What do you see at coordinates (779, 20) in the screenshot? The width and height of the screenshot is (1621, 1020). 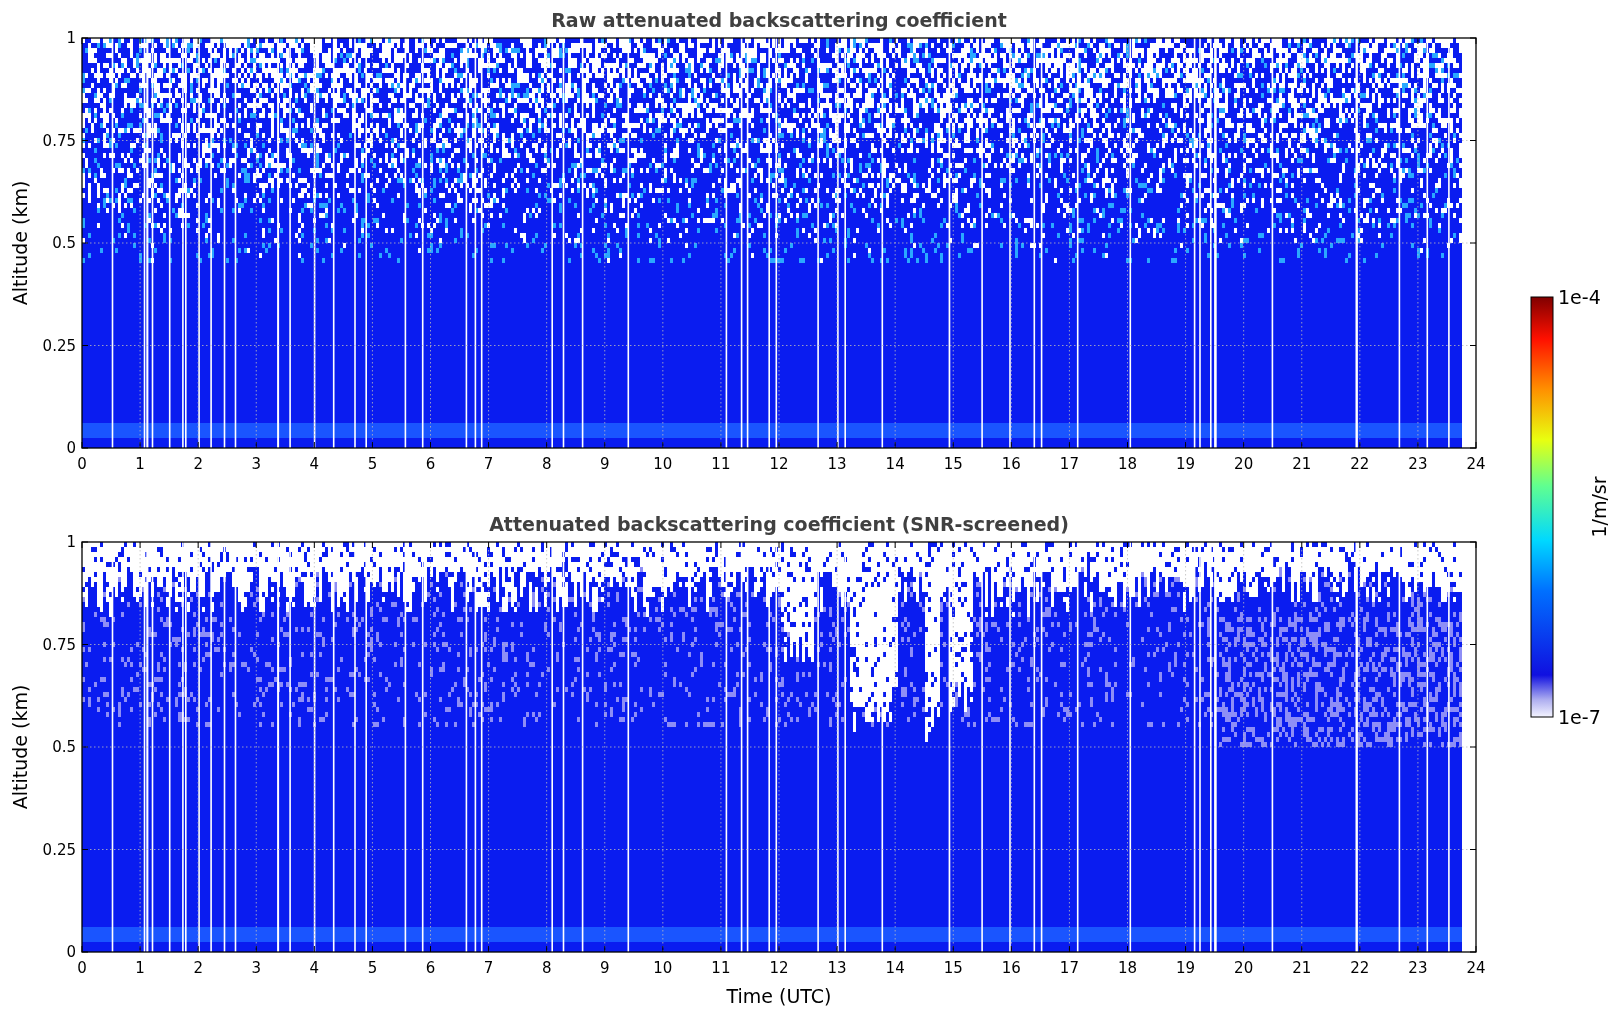 I see `plot-title: Raw attenuated backscattering coefficient` at bounding box center [779, 20].